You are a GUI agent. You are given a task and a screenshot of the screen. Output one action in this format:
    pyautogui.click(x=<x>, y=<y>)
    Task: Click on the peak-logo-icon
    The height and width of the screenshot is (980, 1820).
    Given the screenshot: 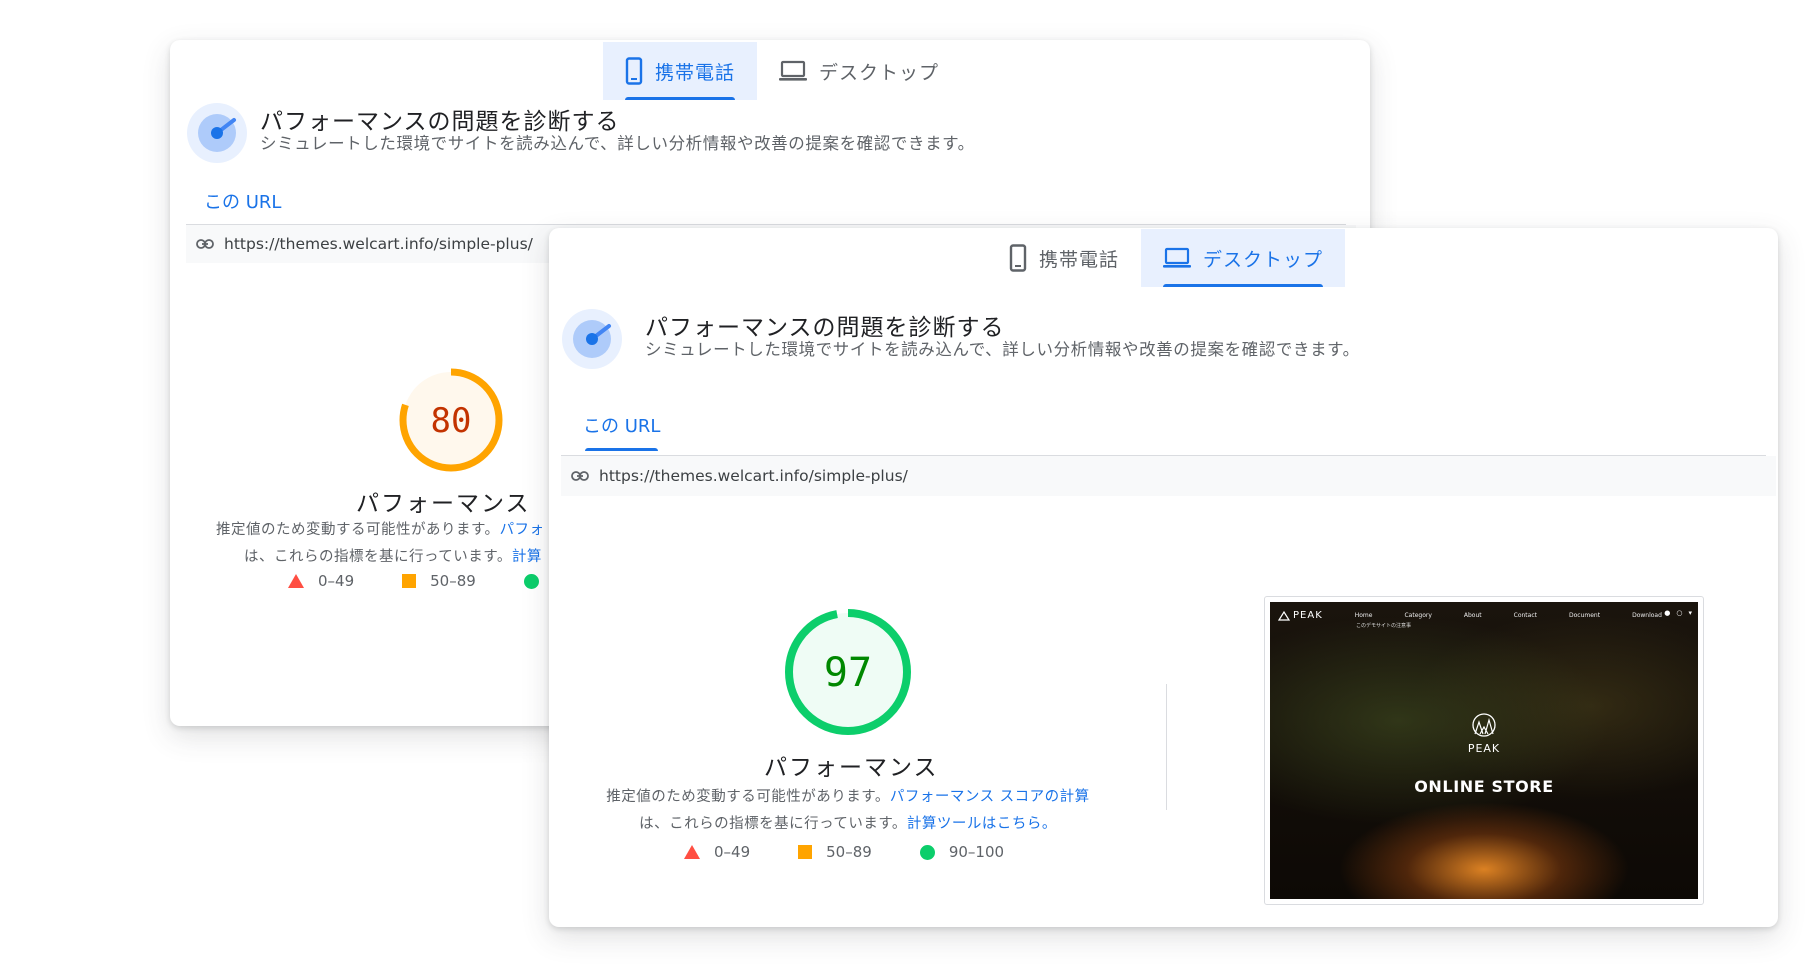 What is the action you would take?
    pyautogui.click(x=1284, y=615)
    